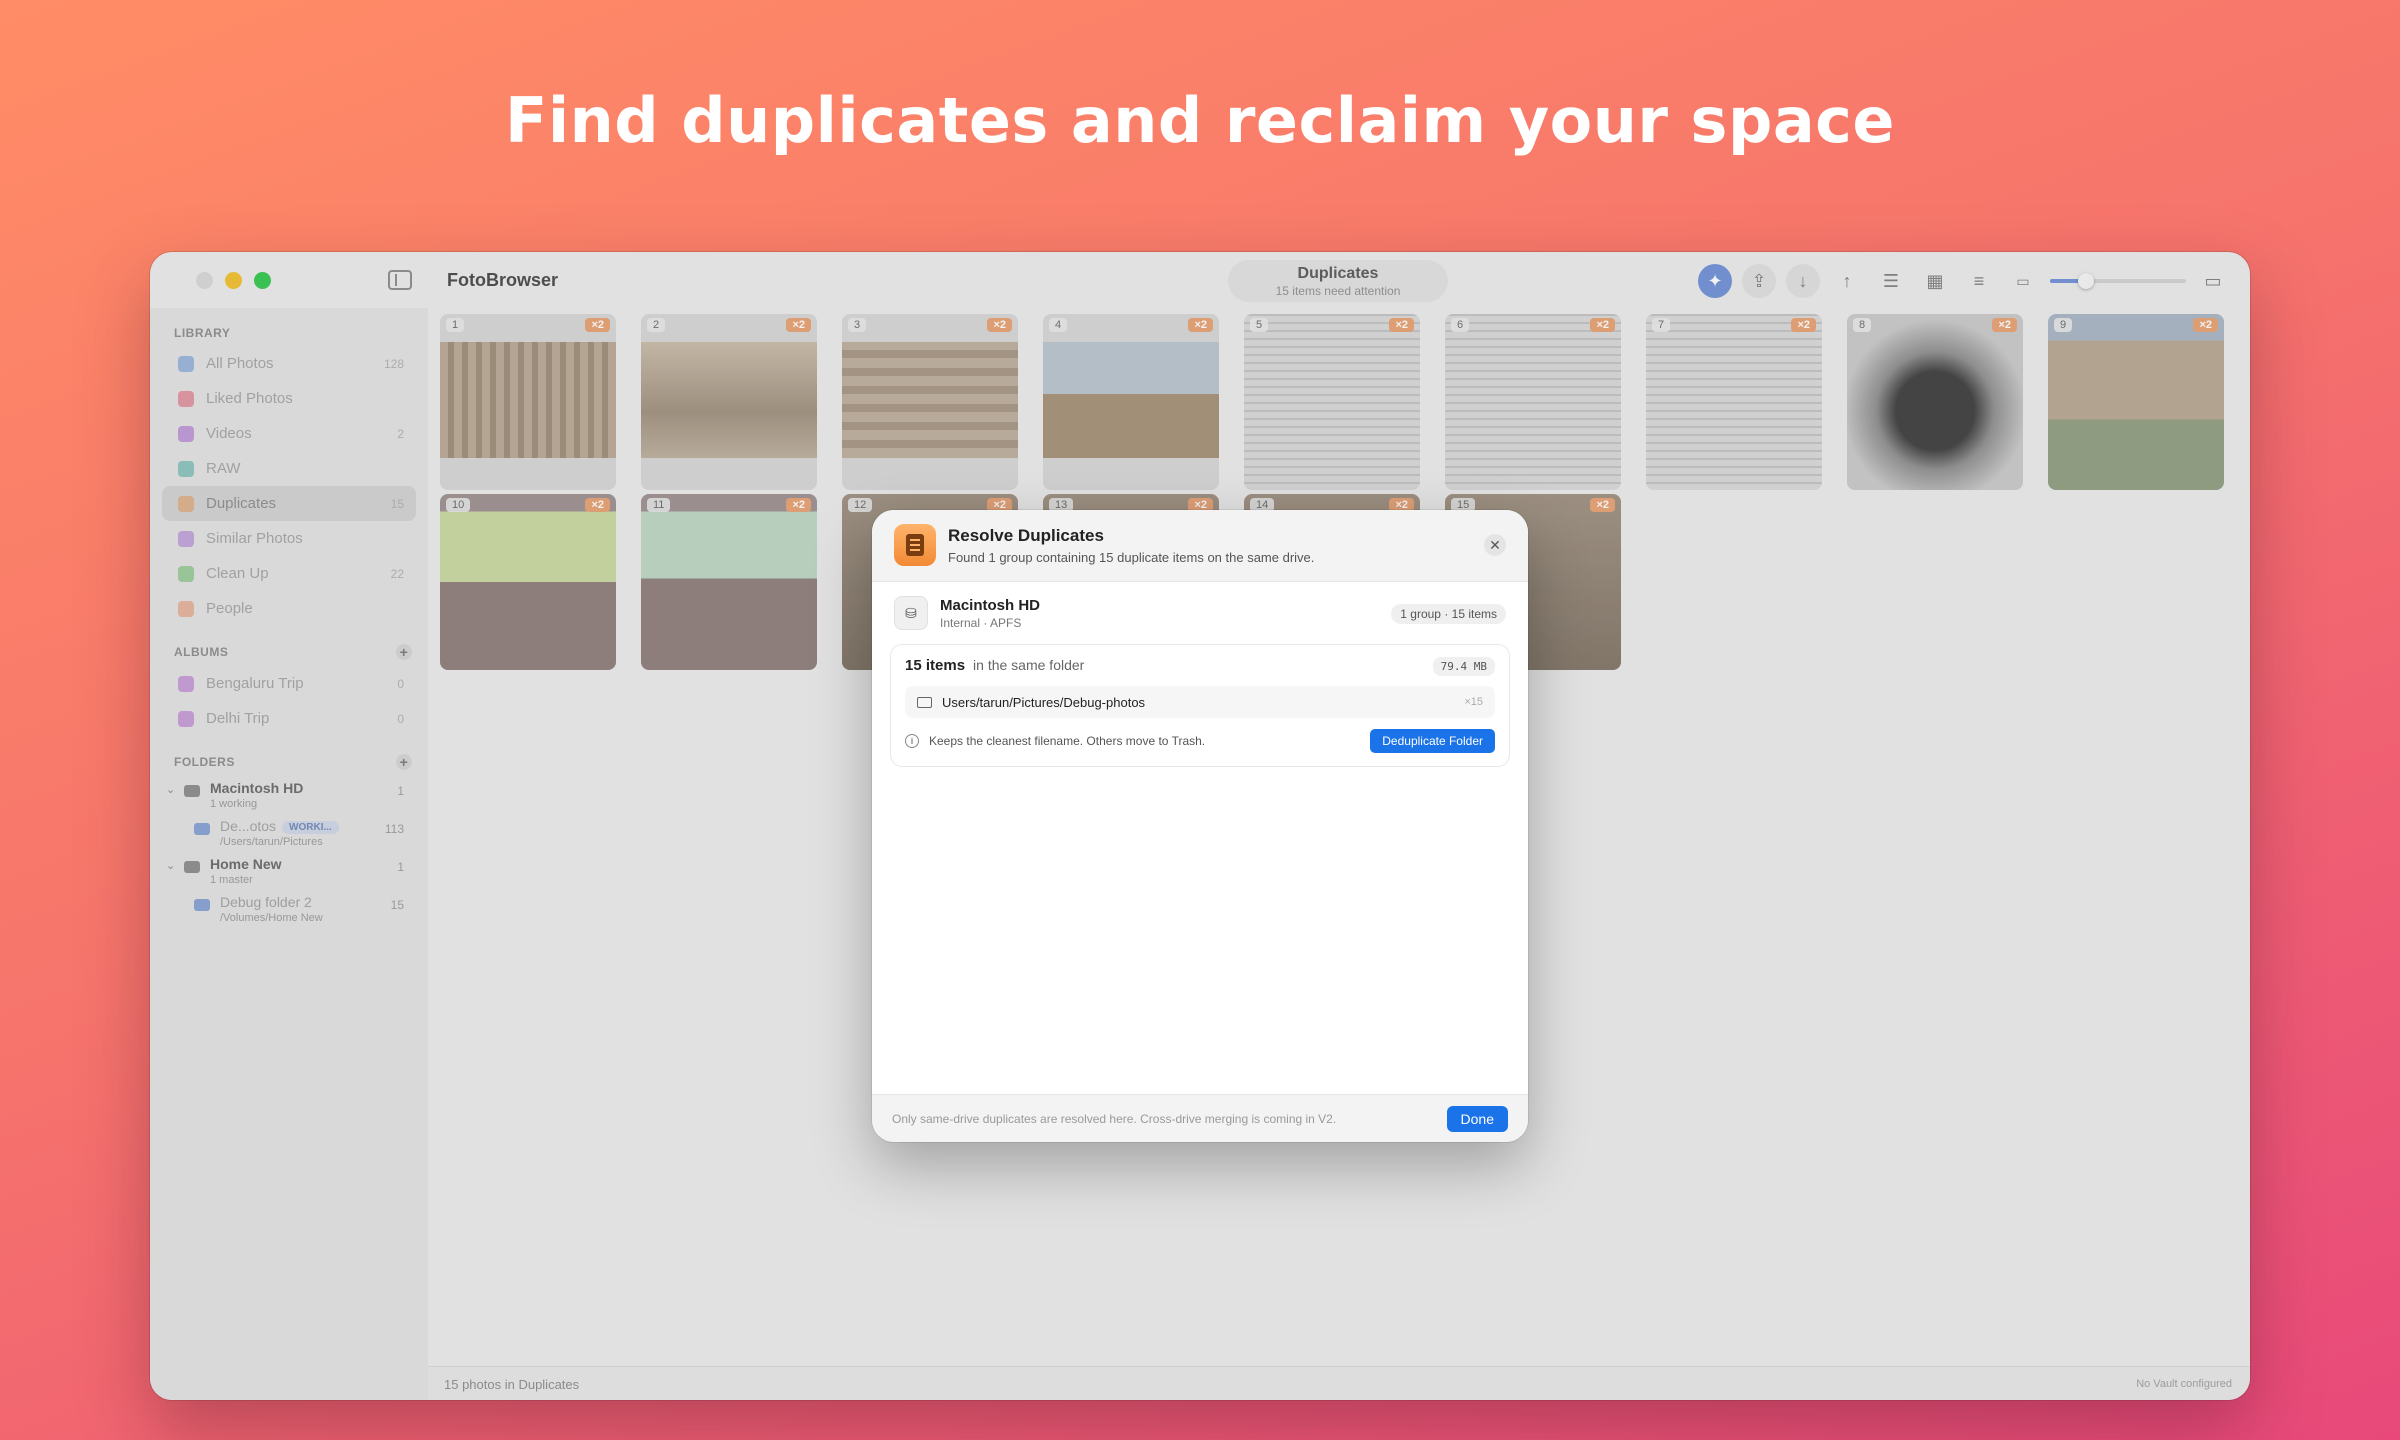 Image resolution: width=2400 pixels, height=1440 pixels. Describe the element at coordinates (1200, 702) in the screenshot. I see `folder-path-row: Users/tarun/Pictures/Debug-photos ×15` at that location.